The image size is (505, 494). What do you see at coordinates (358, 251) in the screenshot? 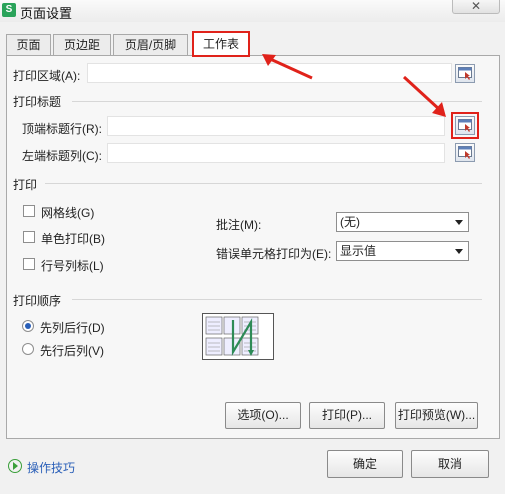
I see `cell-errors-select-value: 显示值` at bounding box center [358, 251].